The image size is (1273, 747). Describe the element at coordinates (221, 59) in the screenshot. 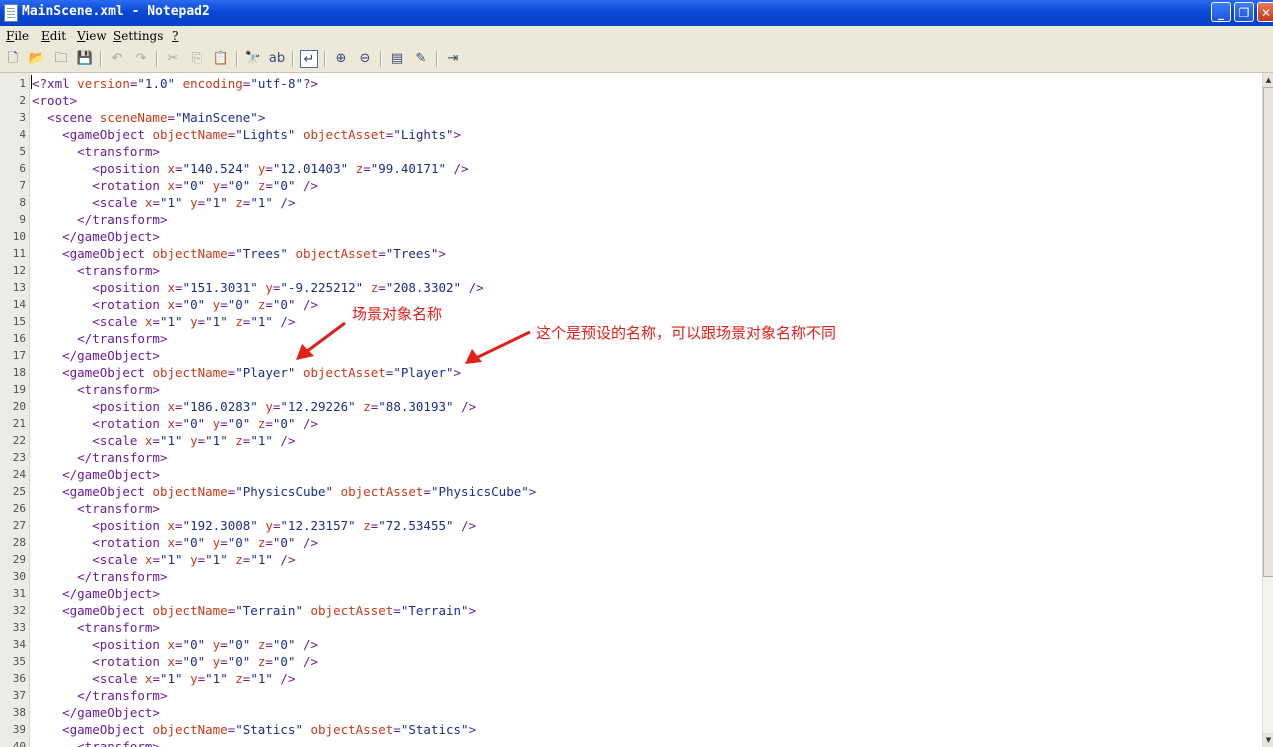

I see `paste-icon: 📋` at that location.